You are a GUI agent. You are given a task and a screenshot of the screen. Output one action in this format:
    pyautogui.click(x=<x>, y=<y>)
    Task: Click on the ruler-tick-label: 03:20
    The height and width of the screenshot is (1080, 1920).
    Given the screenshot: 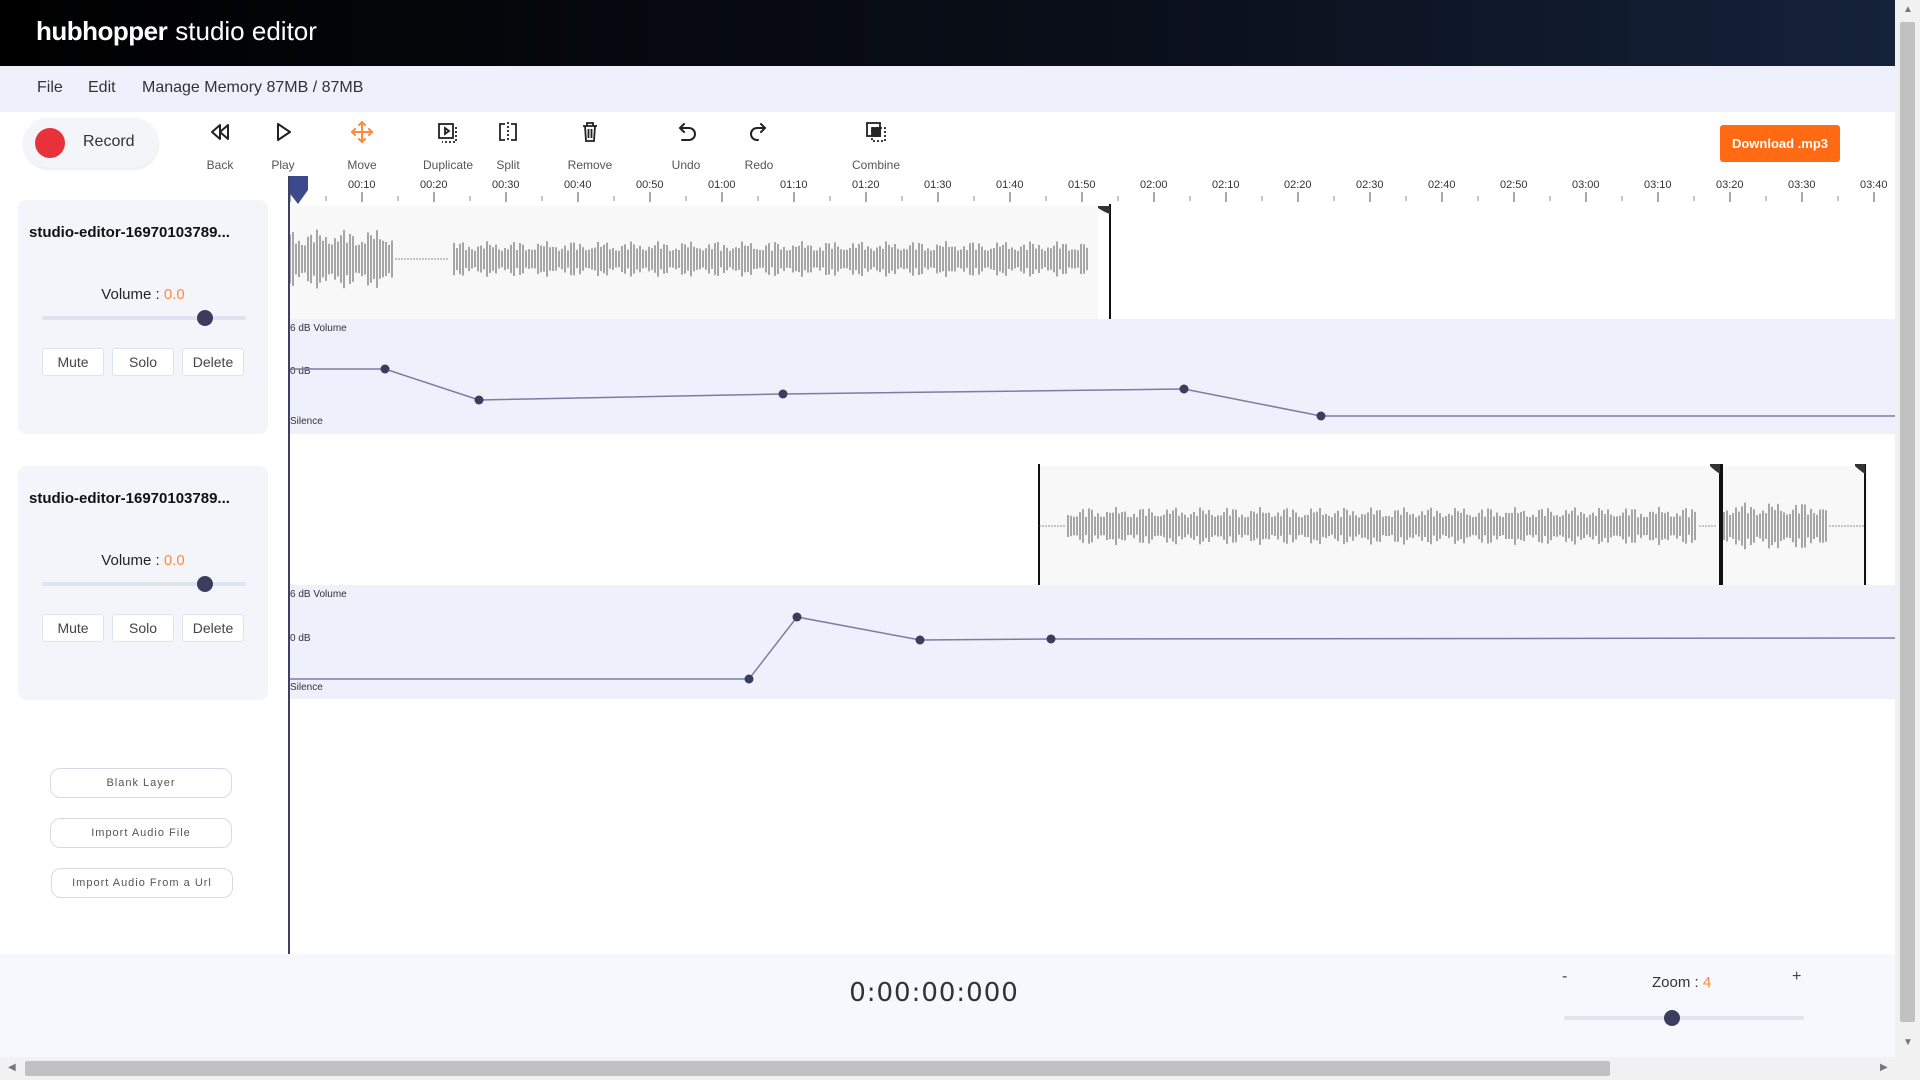 What is the action you would take?
    pyautogui.click(x=1730, y=185)
    